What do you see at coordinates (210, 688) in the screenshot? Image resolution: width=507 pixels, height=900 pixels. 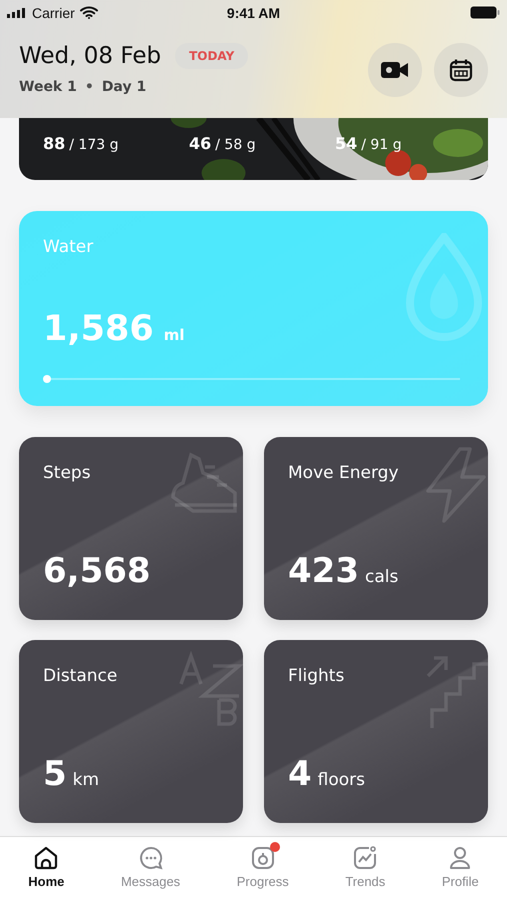 I see `route-icon` at bounding box center [210, 688].